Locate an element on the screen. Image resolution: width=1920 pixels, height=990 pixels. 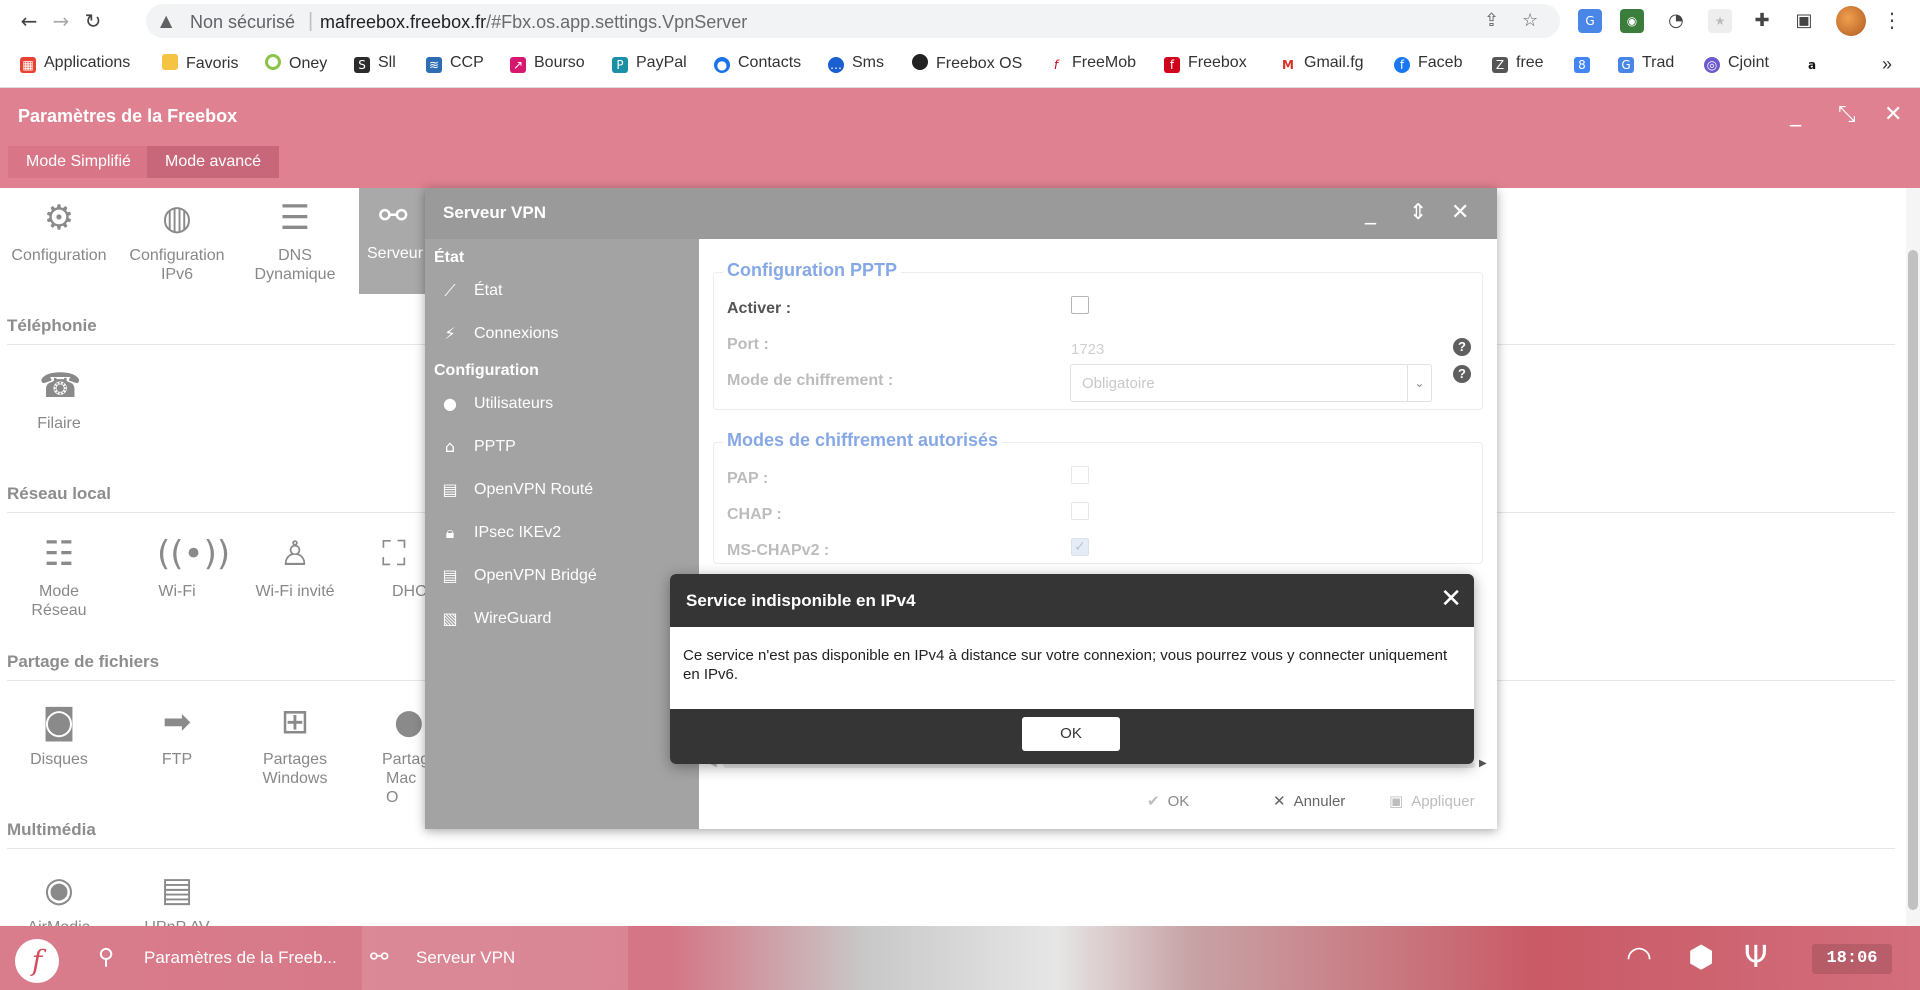
app-title: Paramètres de la Freebox is located at coordinates (128, 116).